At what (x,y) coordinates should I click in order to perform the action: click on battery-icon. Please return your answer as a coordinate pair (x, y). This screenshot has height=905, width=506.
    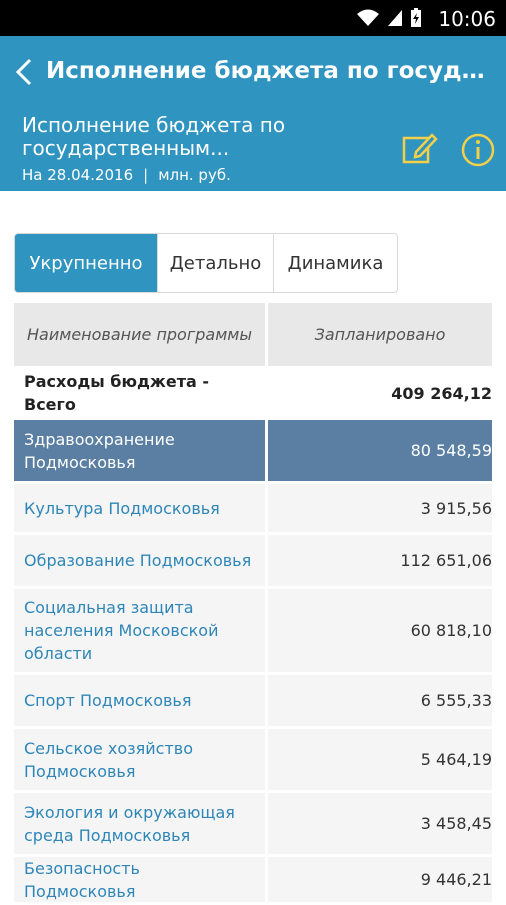
    Looking at the image, I should click on (416, 17).